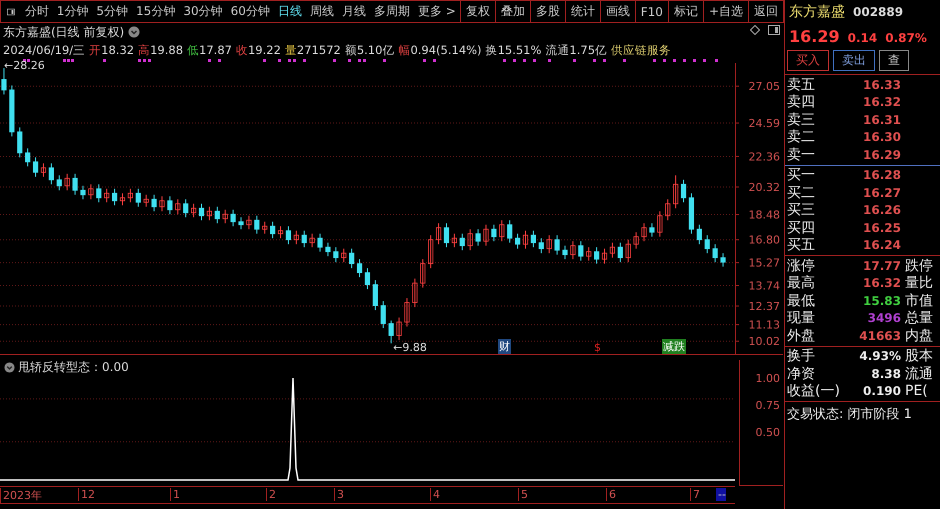 This screenshot has height=509, width=940. Describe the element at coordinates (36, 11) in the screenshot. I see `period-tab: 分时` at that location.